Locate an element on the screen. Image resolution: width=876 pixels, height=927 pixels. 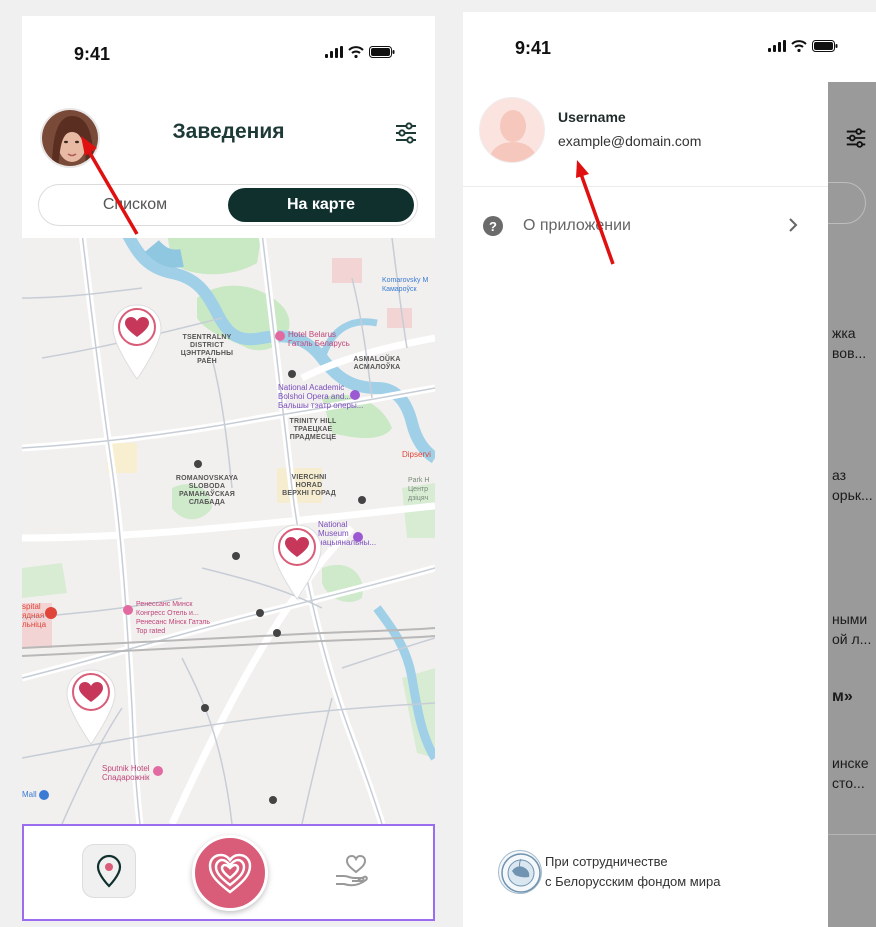
globe-emblem-icon is located at coordinates (521, 873).